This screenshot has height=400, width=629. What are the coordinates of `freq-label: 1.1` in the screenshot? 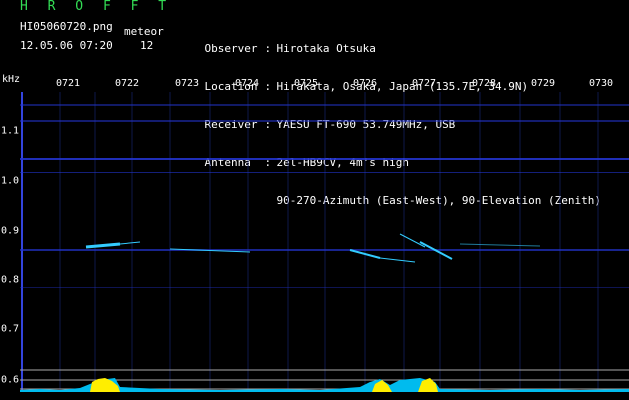 It's located at (10, 131).